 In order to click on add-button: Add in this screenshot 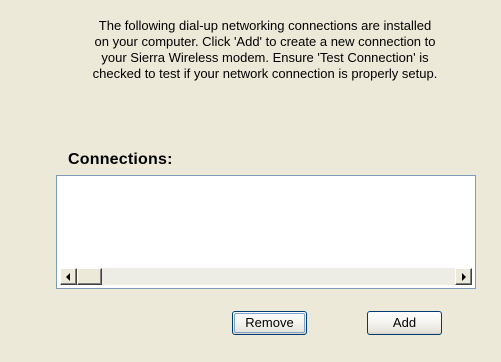, I will do `click(404, 323)`.